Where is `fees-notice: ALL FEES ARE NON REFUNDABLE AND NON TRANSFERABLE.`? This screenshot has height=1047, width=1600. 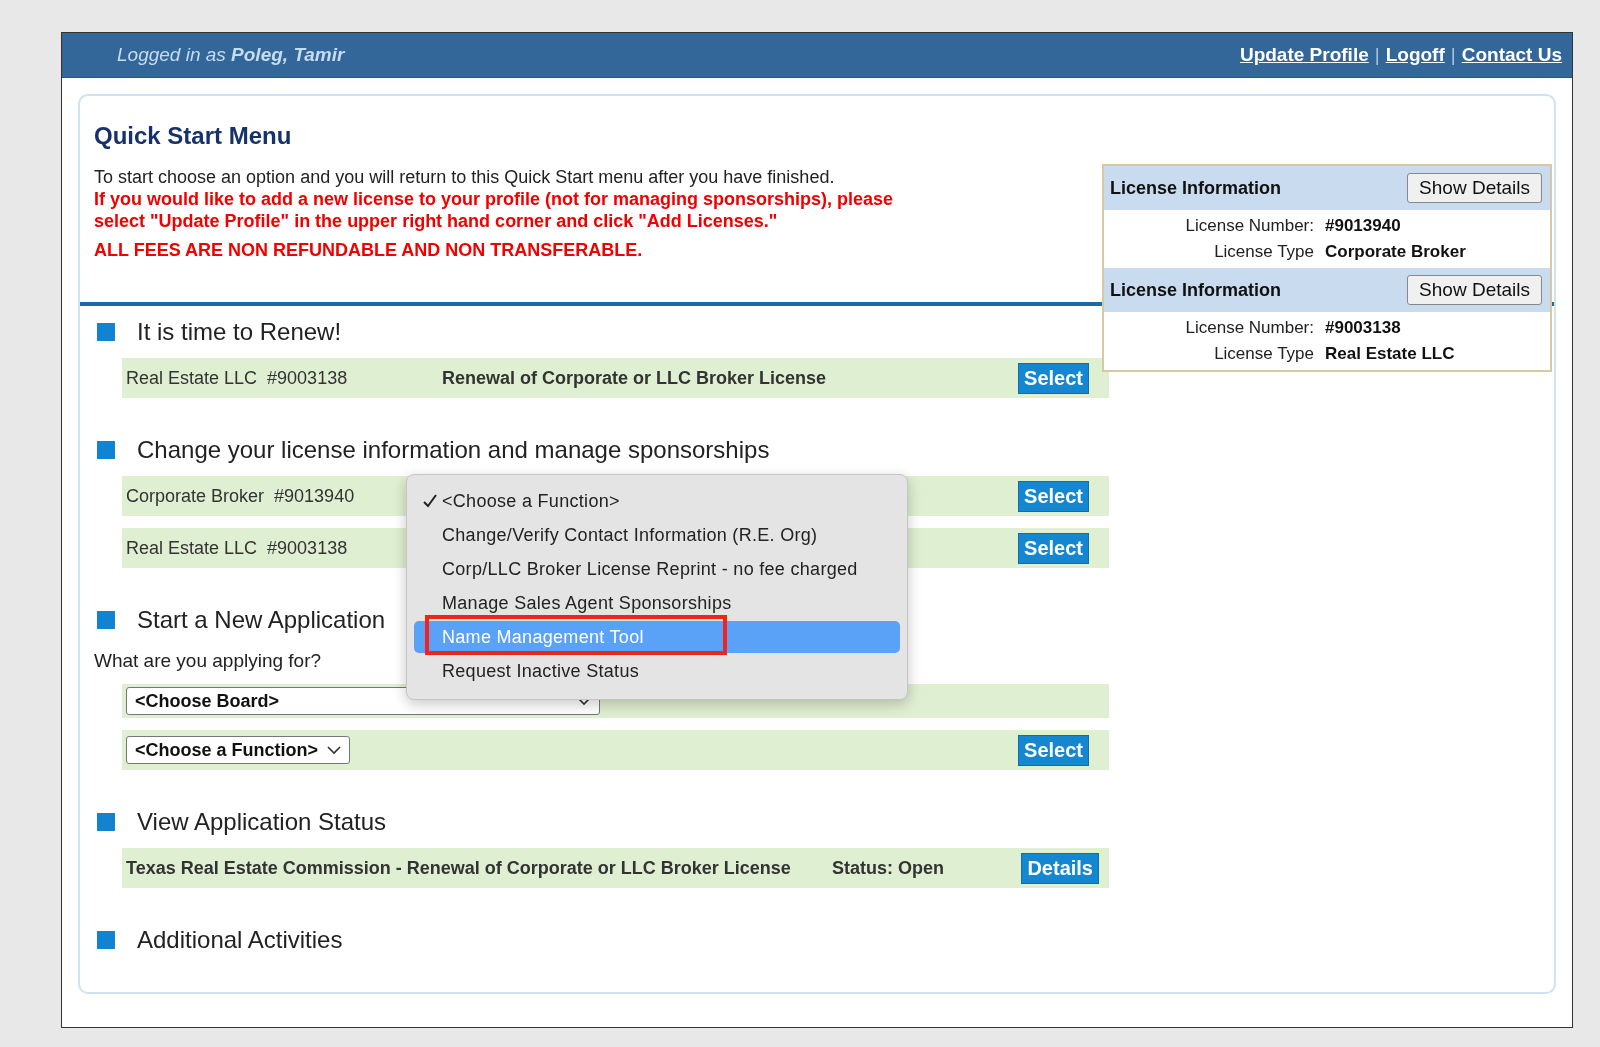
fees-notice: ALL FEES ARE NON REFUNDABLE AND NON TRANSFERABLE. is located at coordinates (368, 250).